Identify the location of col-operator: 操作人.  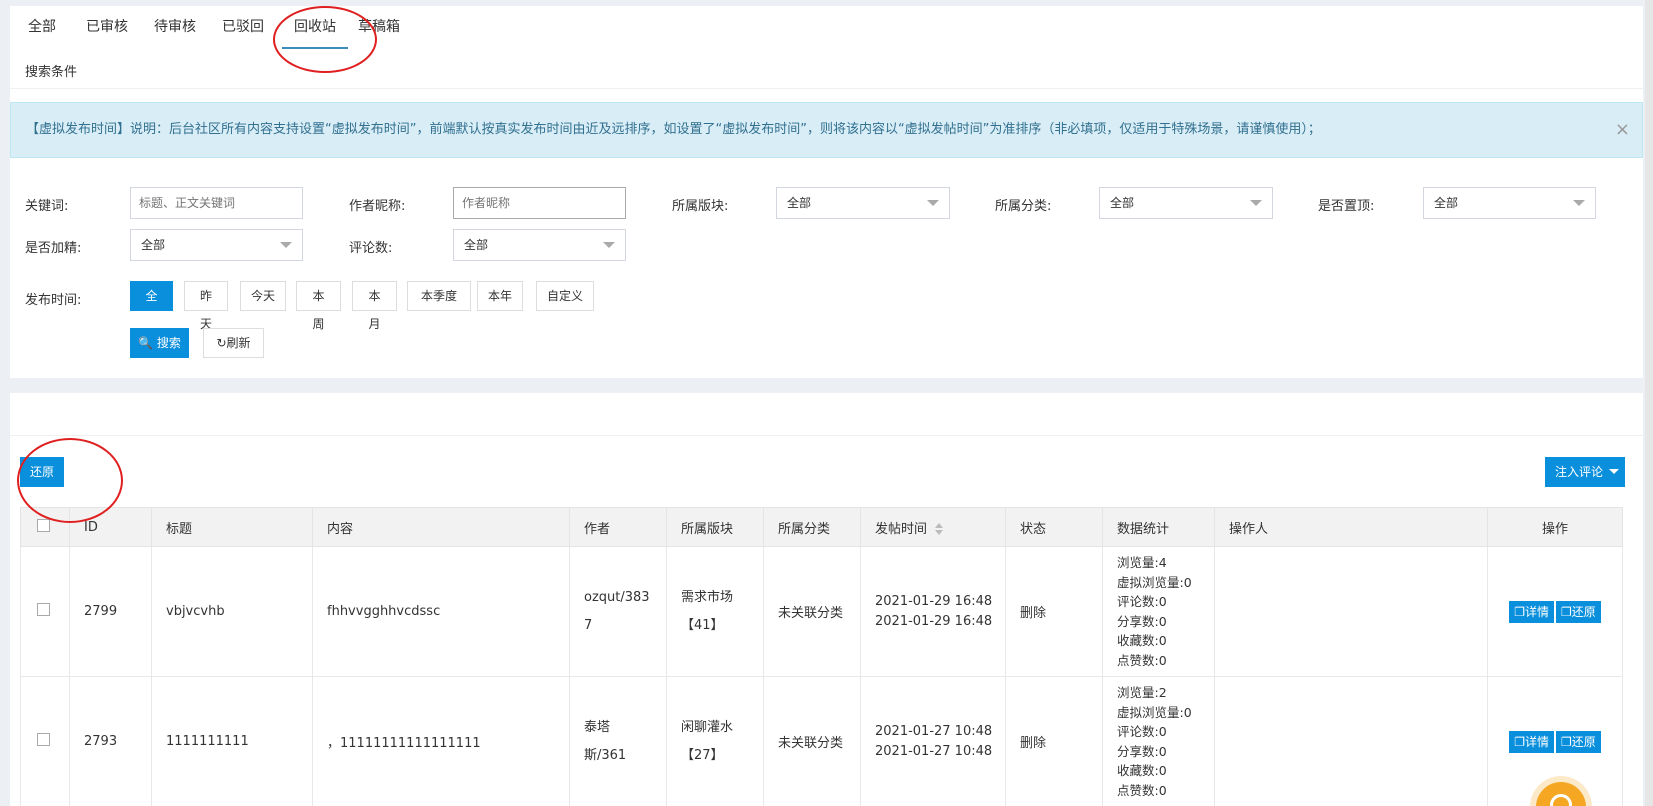
(1351, 527).